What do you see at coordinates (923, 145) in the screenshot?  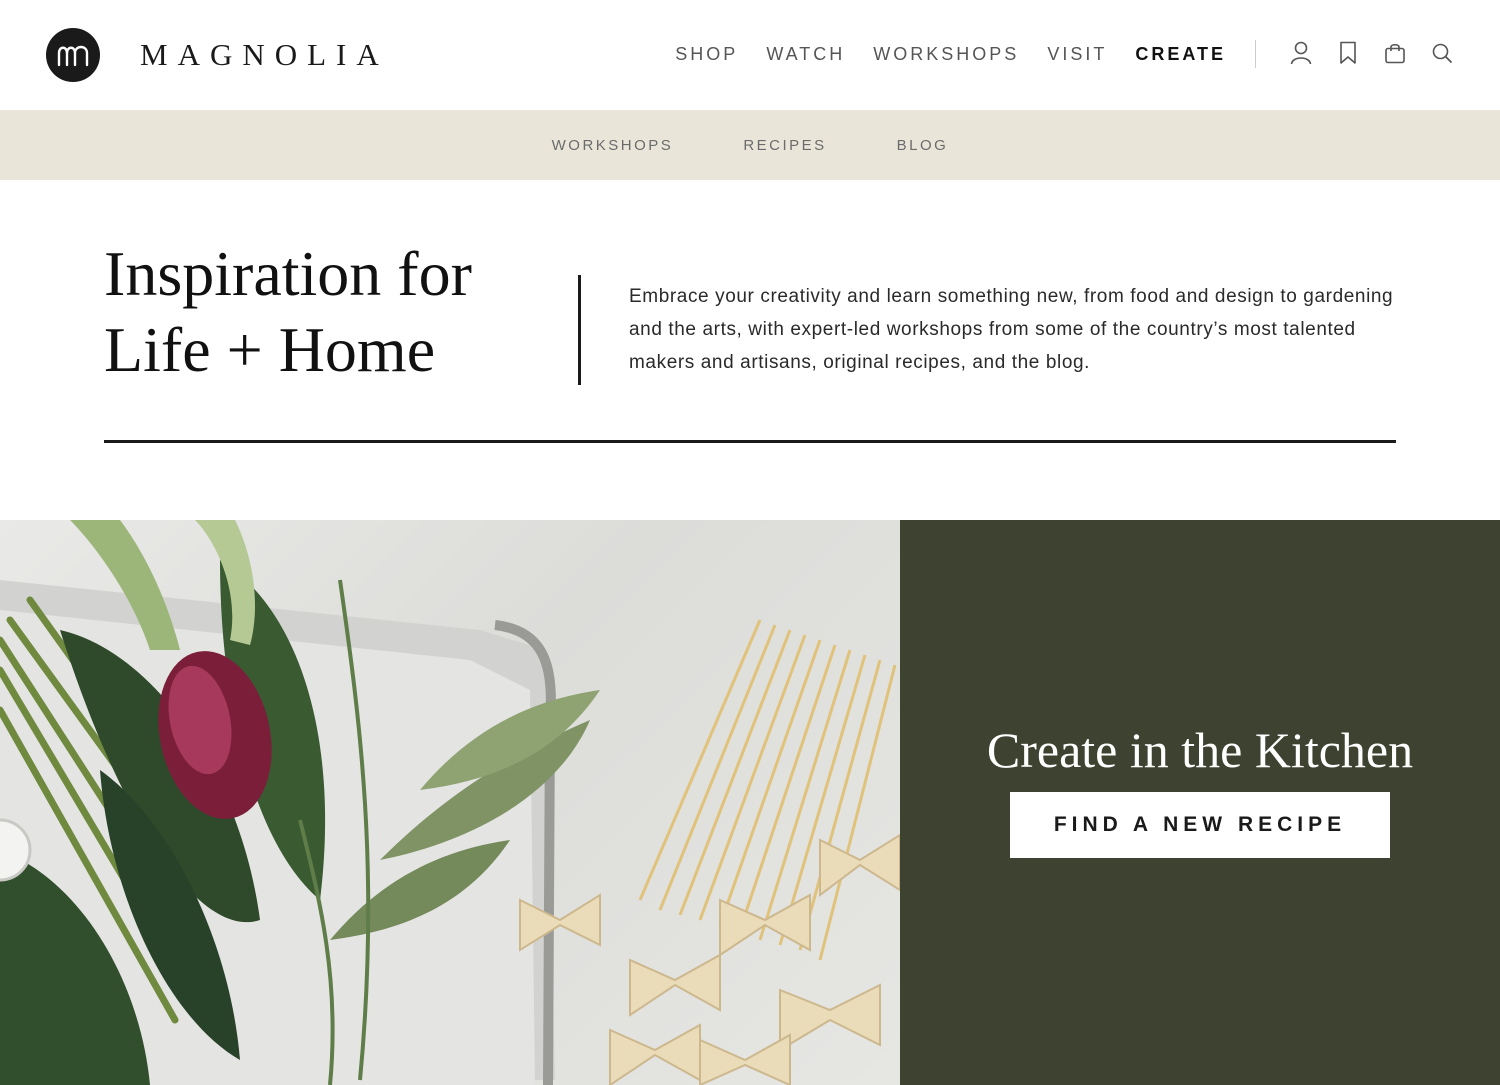 I see `subnav-blog: BLOG` at bounding box center [923, 145].